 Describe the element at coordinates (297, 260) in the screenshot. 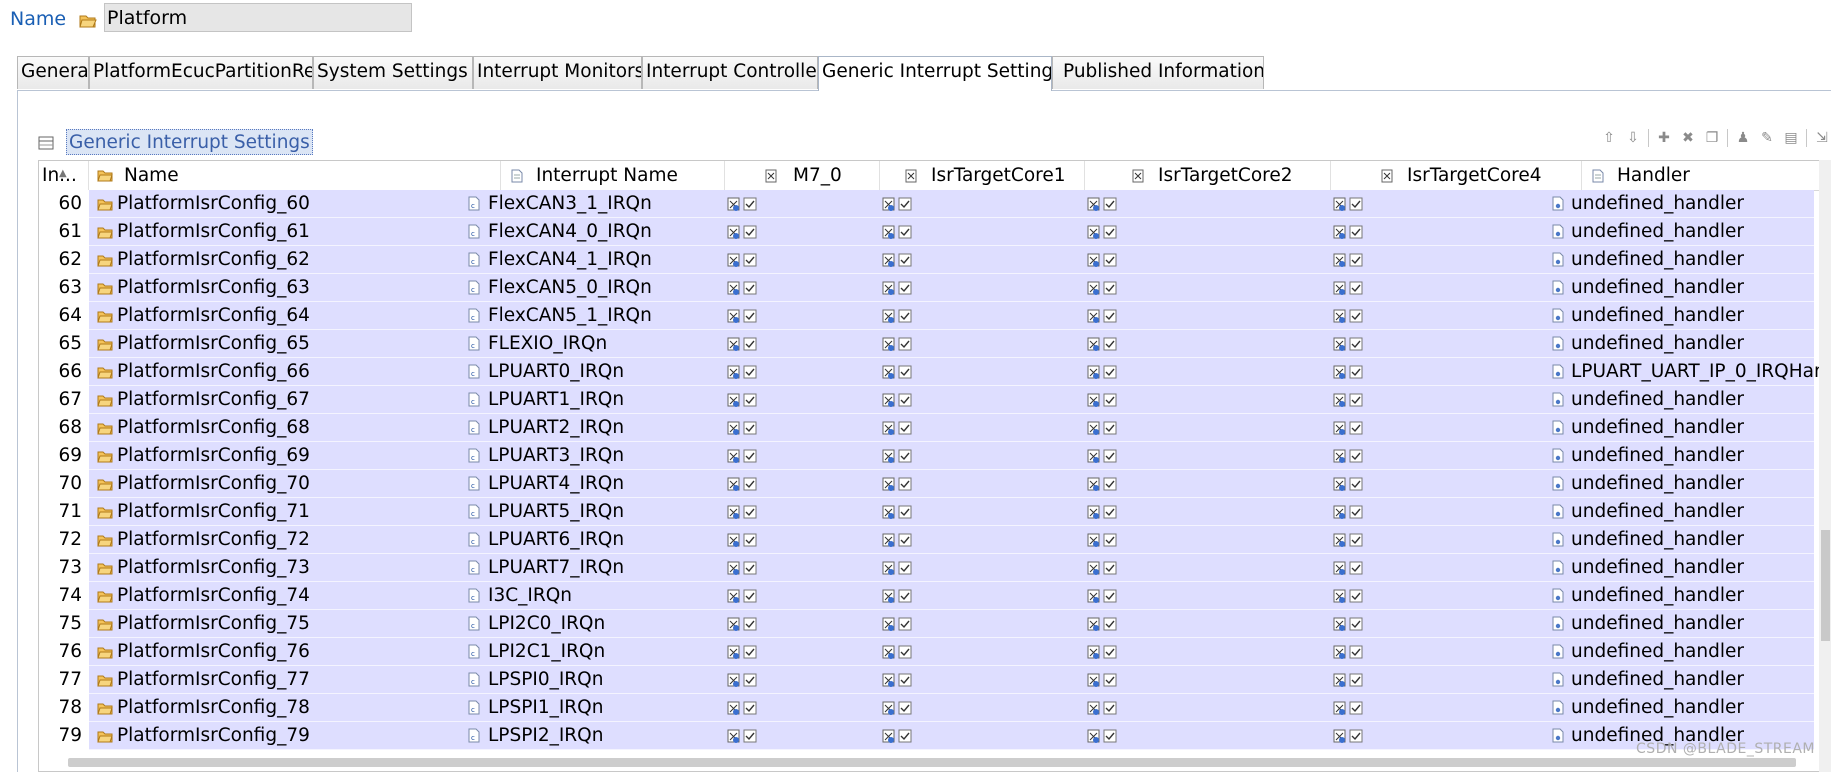

I see `row-name-cell: PlatformIsrConfig_62` at that location.